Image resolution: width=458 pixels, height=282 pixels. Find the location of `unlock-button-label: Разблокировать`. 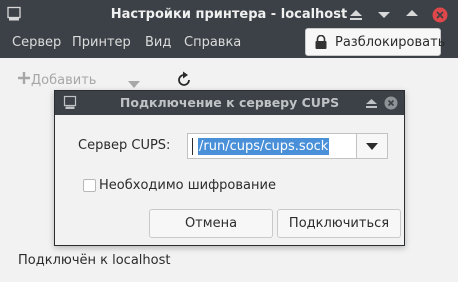

unlock-button-label: Разблокировать is located at coordinates (390, 42).